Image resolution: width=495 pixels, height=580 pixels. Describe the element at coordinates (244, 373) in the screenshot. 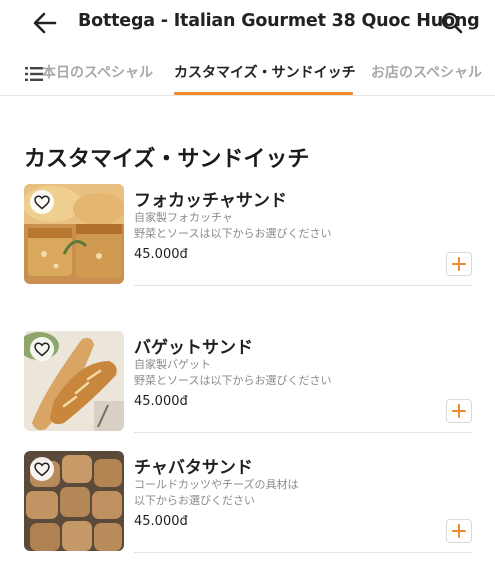

I see `item-description: 自家製バゲット 野菜とソースは以下からお選びください` at that location.